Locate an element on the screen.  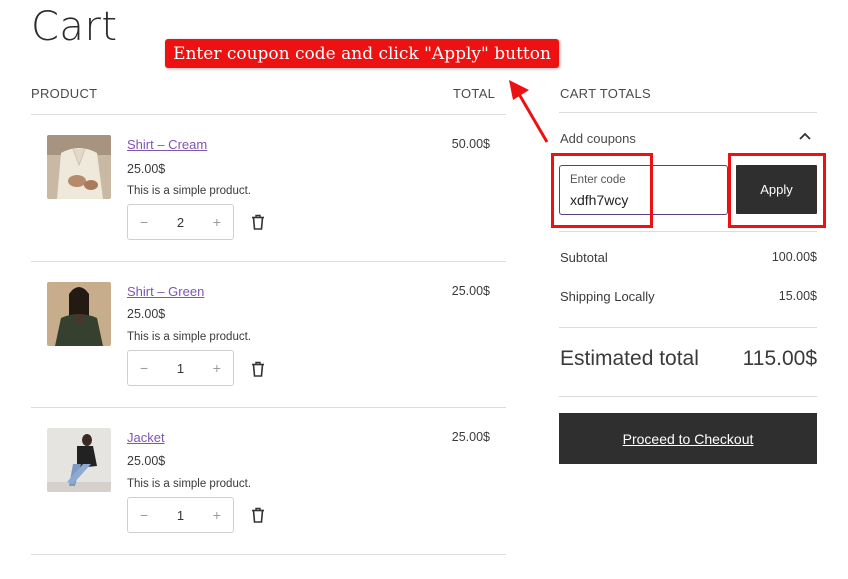
quantity-stepper: − 2 + is located at coordinates (180, 222).